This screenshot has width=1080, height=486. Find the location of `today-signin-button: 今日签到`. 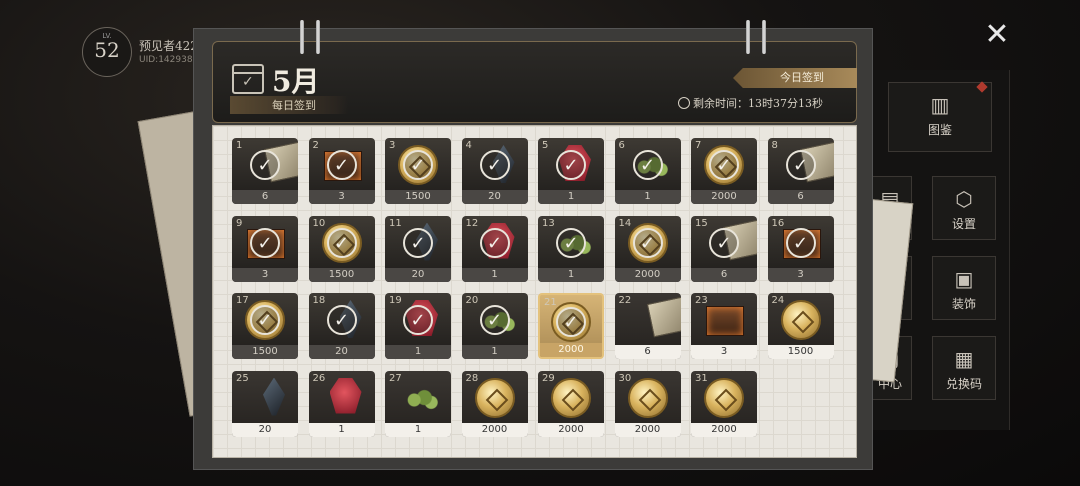

today-signin-button: 今日签到 is located at coordinates (795, 78).